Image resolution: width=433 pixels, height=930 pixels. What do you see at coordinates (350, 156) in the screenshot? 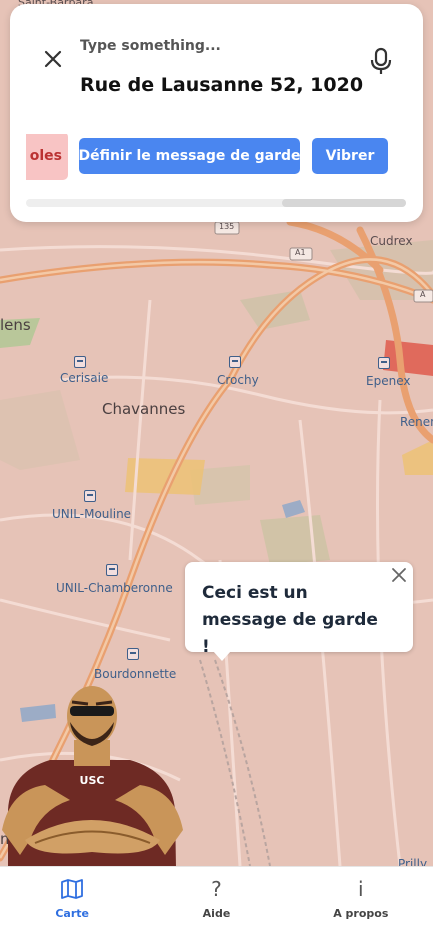
I see `vibrate-button: Vibrer` at bounding box center [350, 156].